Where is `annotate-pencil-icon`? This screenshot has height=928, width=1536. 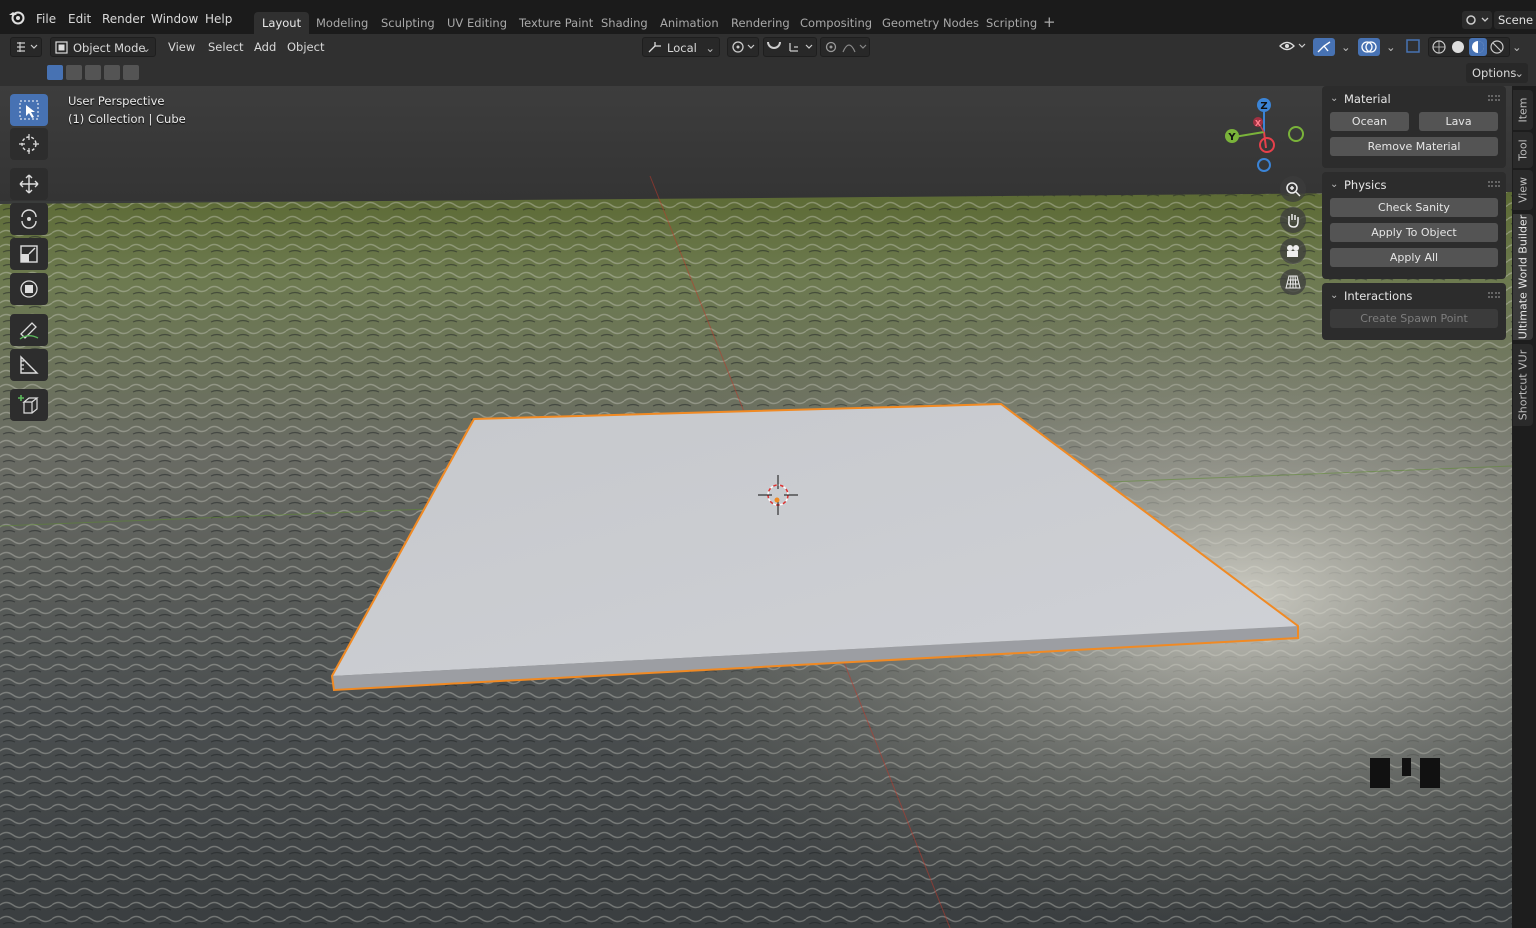
annotate-pencil-icon is located at coordinates (29, 331).